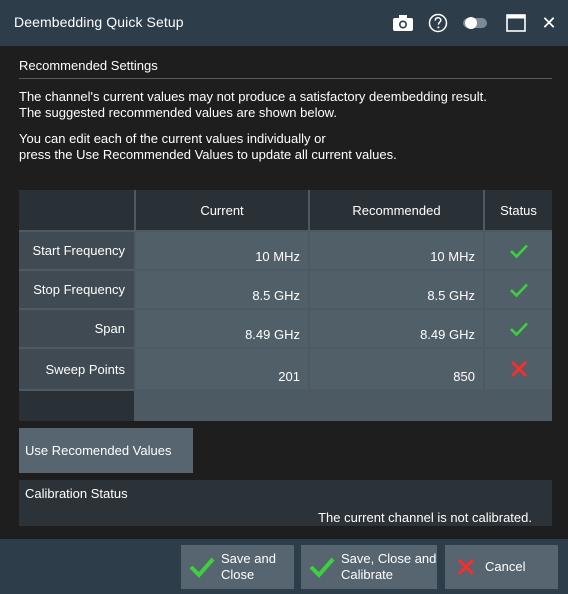 This screenshot has height=594, width=568. What do you see at coordinates (549, 23) in the screenshot?
I see `close-icon: ✕` at bounding box center [549, 23].